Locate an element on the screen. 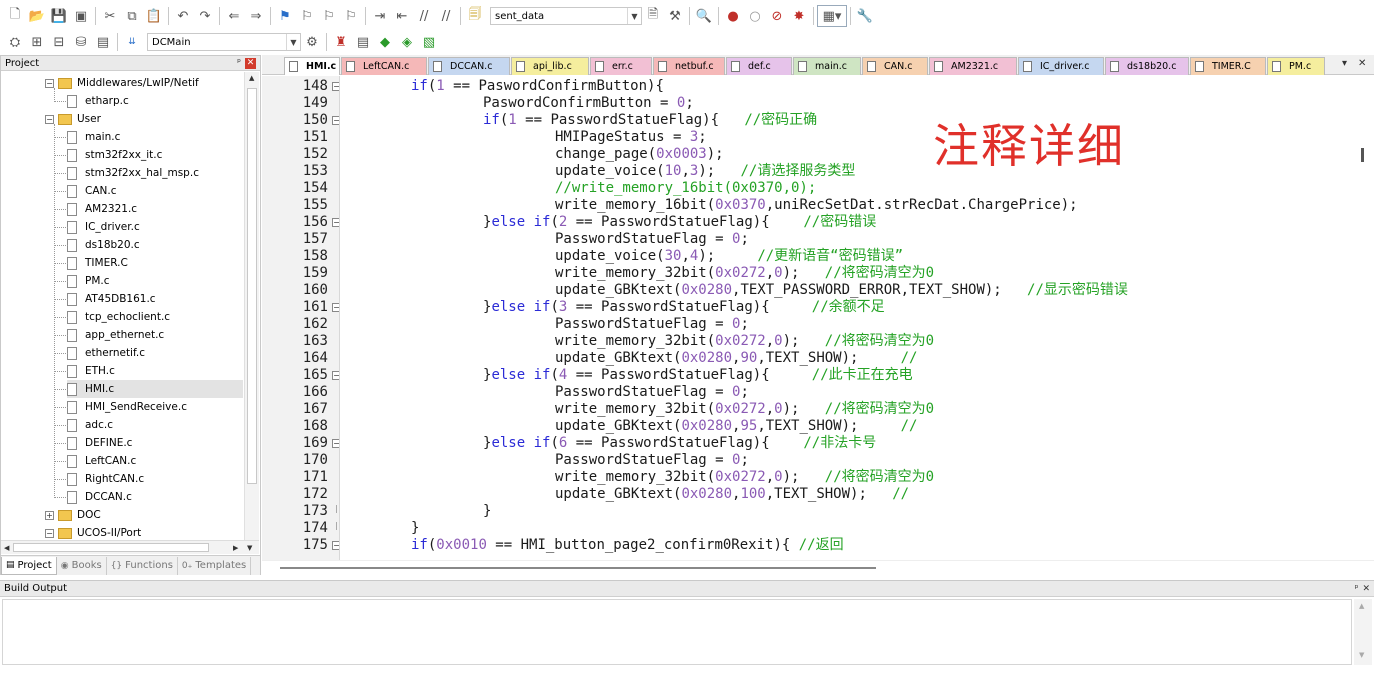 The image size is (1374, 674). tree-file: adc.c is located at coordinates (155, 425).